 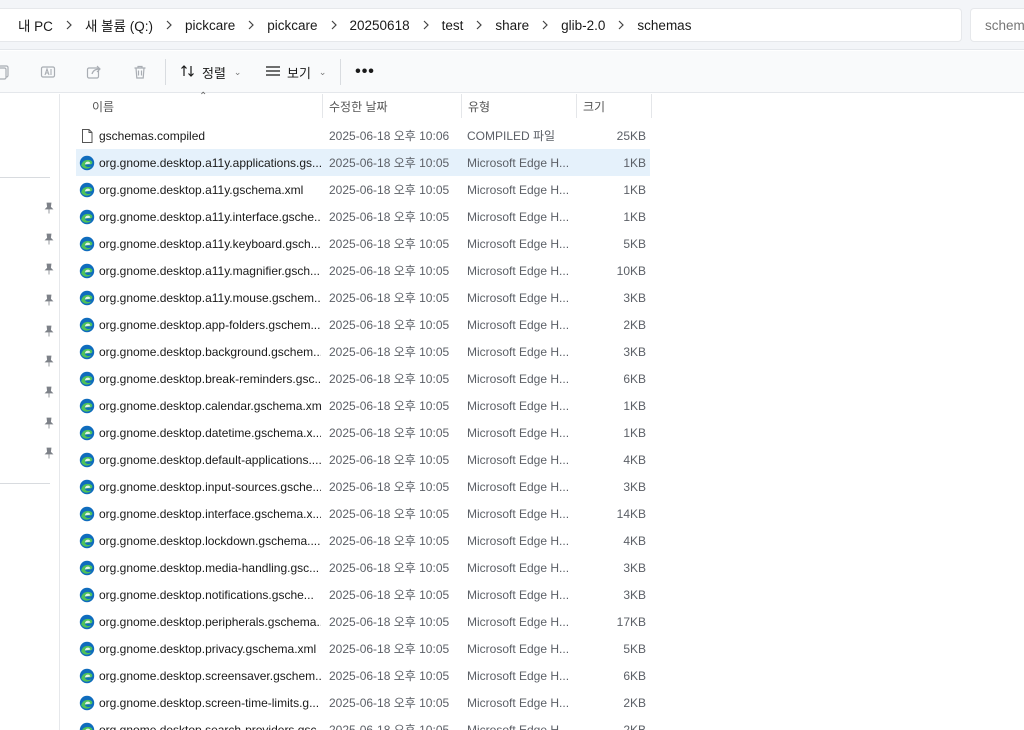 What do you see at coordinates (208, 648) in the screenshot?
I see `file-name: org.gnome.desktop.privacy.gschema.xml` at bounding box center [208, 648].